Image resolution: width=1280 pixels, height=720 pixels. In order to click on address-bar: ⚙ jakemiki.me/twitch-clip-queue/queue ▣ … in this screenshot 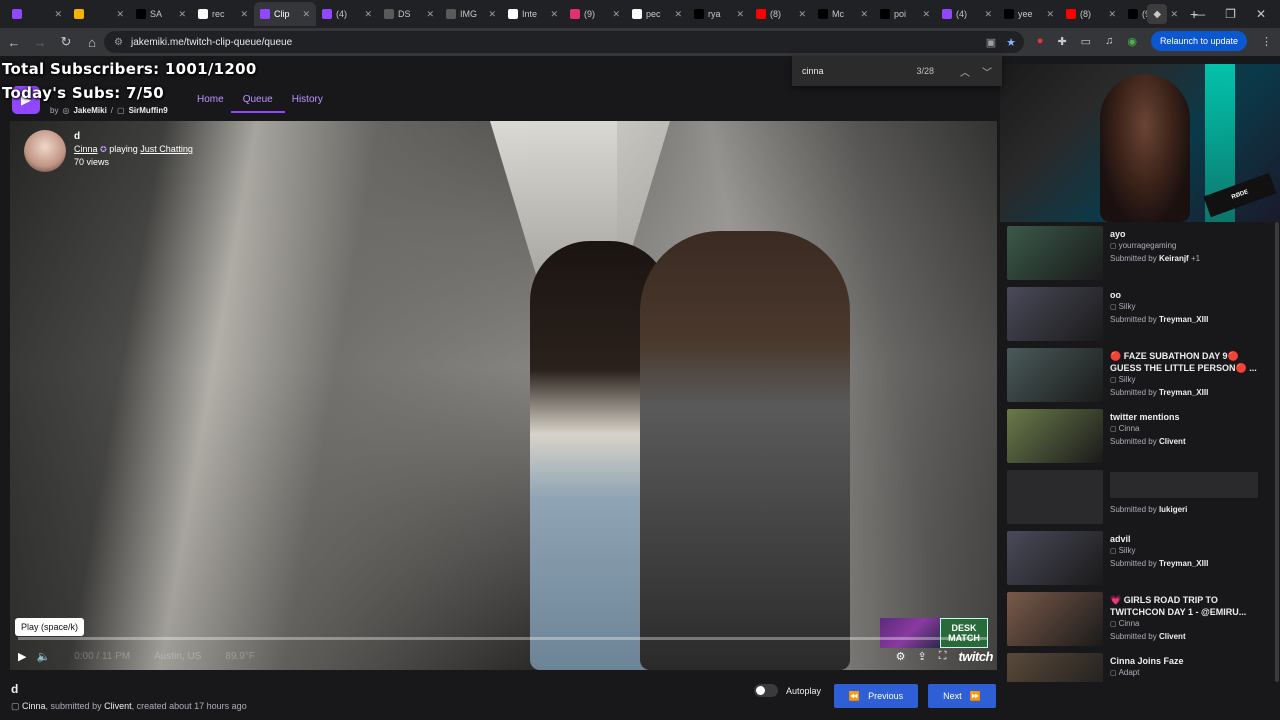, I will do `click(564, 42)`.